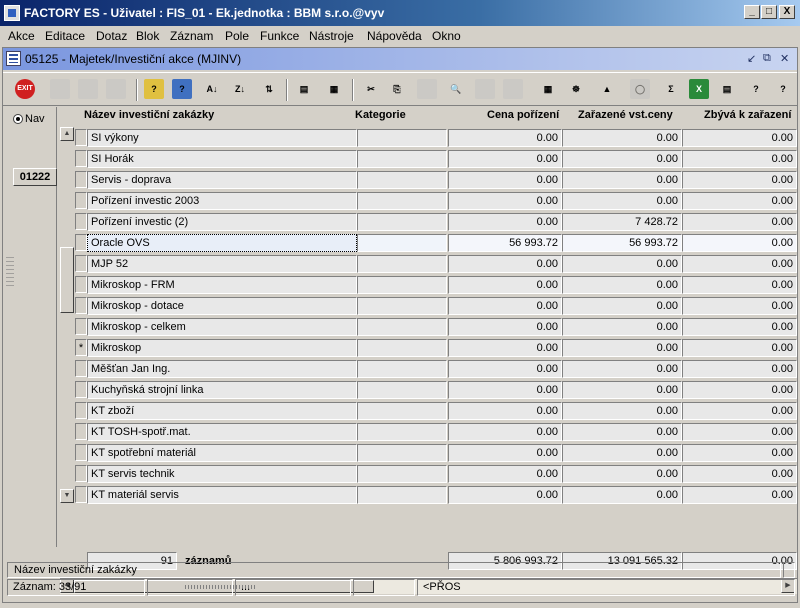 The image size is (800, 608). I want to click on table-row: Pořízení investic (2) 0.00 7 428.72 0.00, so click(436, 221).